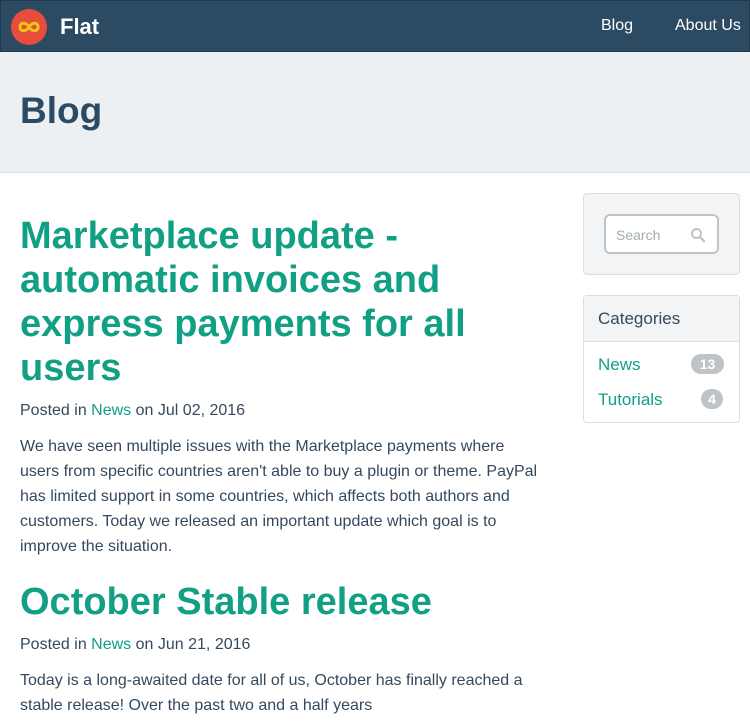 The height and width of the screenshot is (722, 750). What do you see at coordinates (661, 319) in the screenshot?
I see `categories-heading: Categories` at bounding box center [661, 319].